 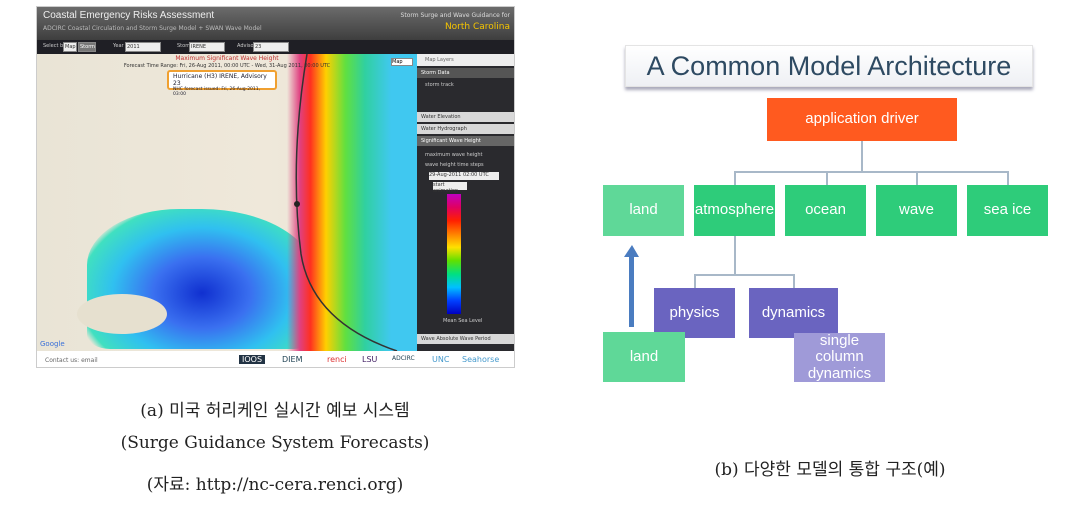 I want to click on hurricane-name: Hurricane (H3) IRENE, Advisory 23, so click(x=220, y=80).